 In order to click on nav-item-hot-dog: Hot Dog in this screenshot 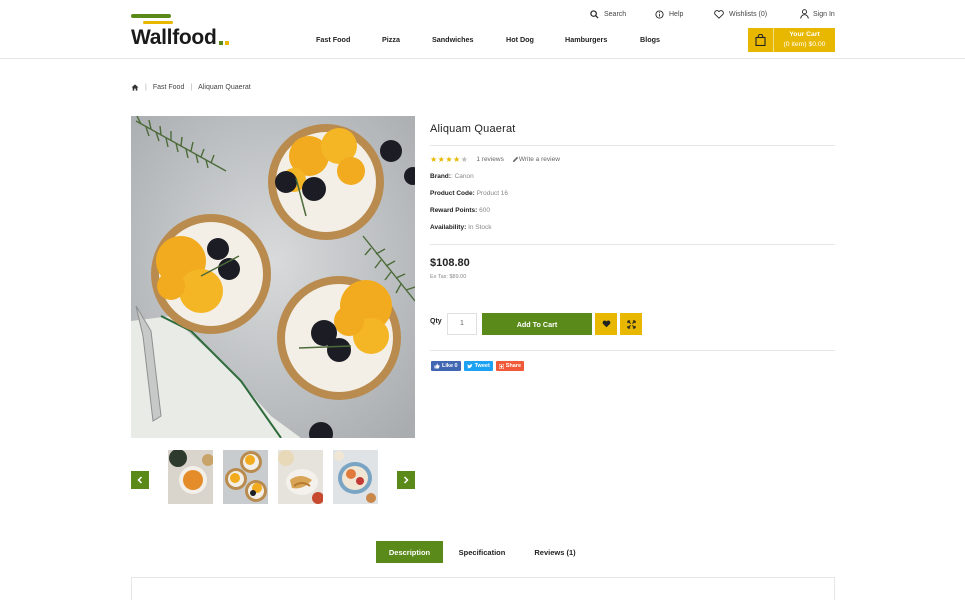, I will do `click(520, 39)`.